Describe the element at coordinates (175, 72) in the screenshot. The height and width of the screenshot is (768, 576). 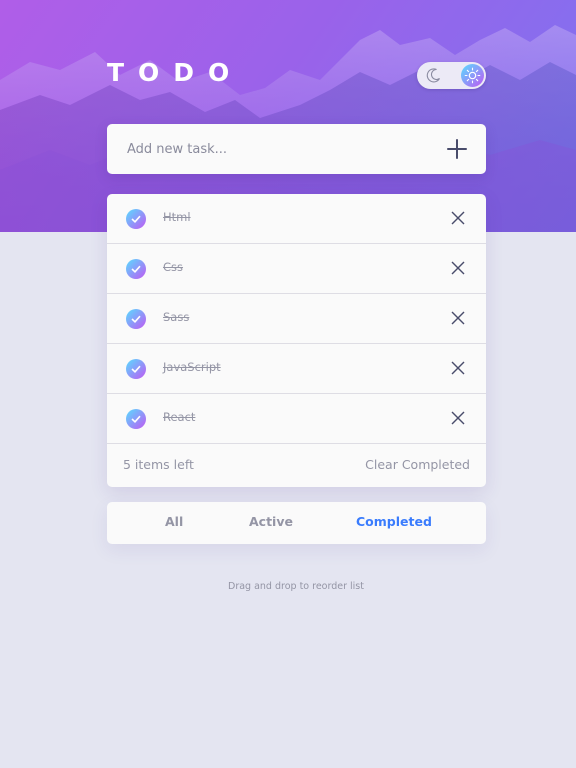
I see `app-title: TODO` at that location.